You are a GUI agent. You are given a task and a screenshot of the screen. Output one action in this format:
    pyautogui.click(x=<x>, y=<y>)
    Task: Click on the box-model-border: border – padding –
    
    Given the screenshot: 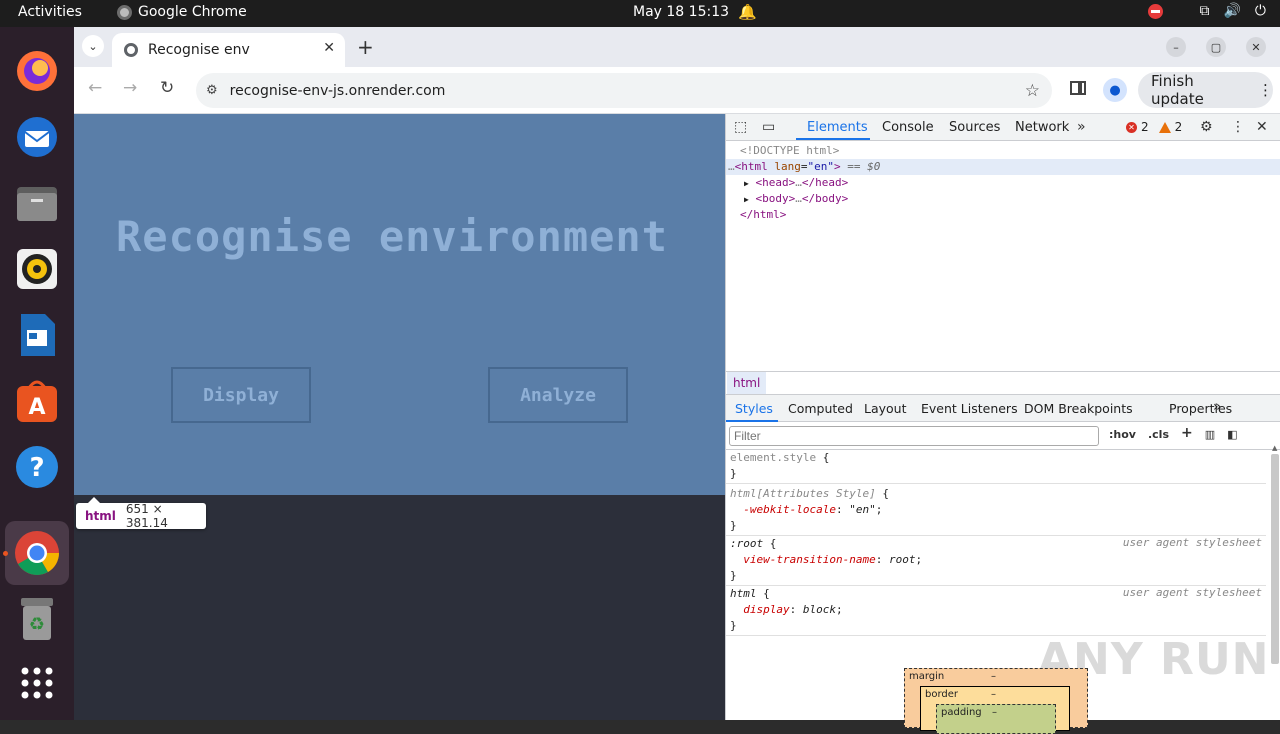 What is the action you would take?
    pyautogui.click(x=995, y=710)
    